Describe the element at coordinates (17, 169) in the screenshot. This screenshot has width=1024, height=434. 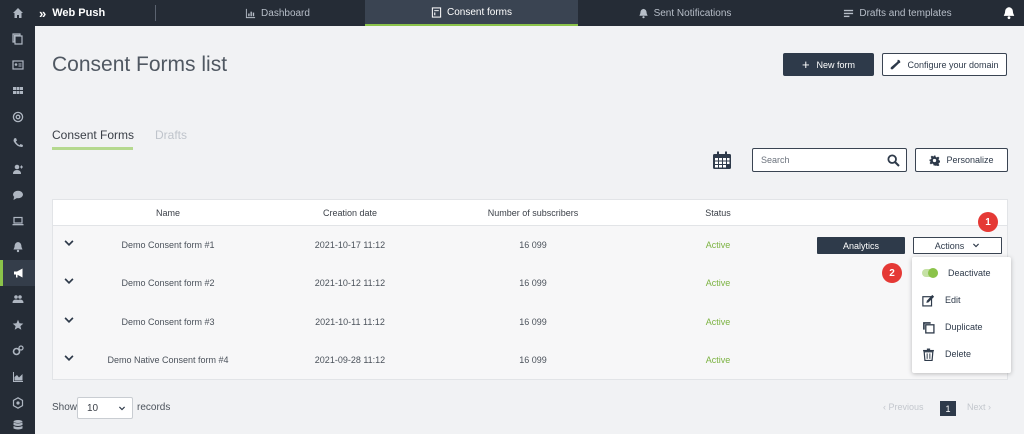
I see `user-plus-icon` at that location.